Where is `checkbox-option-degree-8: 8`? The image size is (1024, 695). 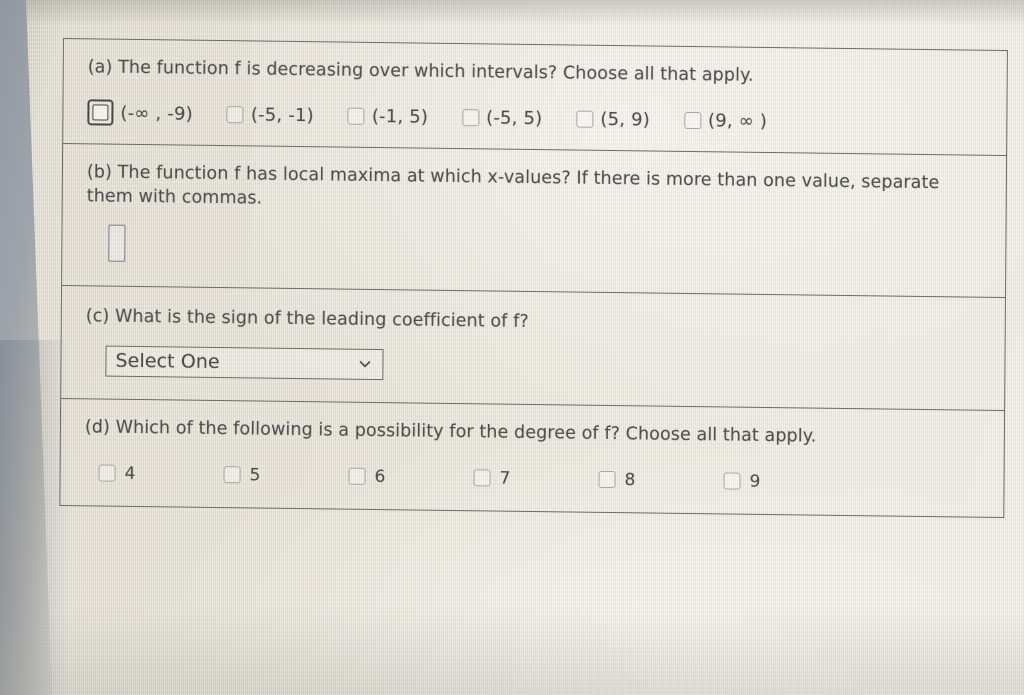 checkbox-option-degree-8: 8 is located at coordinates (660, 481).